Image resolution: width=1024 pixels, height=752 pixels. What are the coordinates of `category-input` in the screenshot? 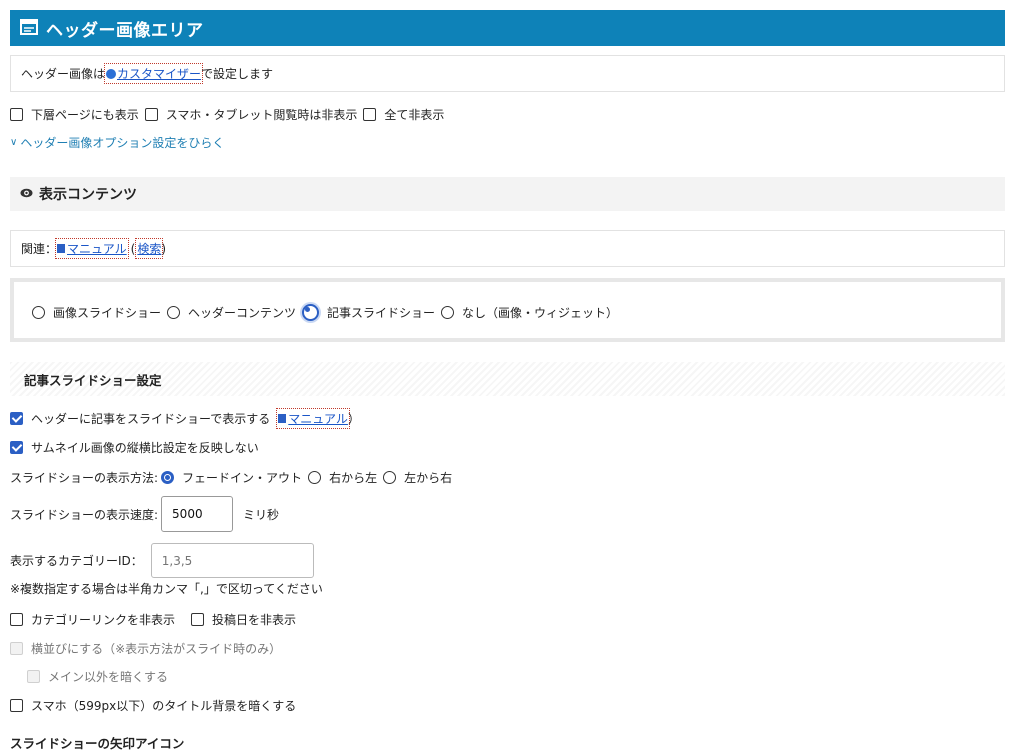 It's located at (232, 560).